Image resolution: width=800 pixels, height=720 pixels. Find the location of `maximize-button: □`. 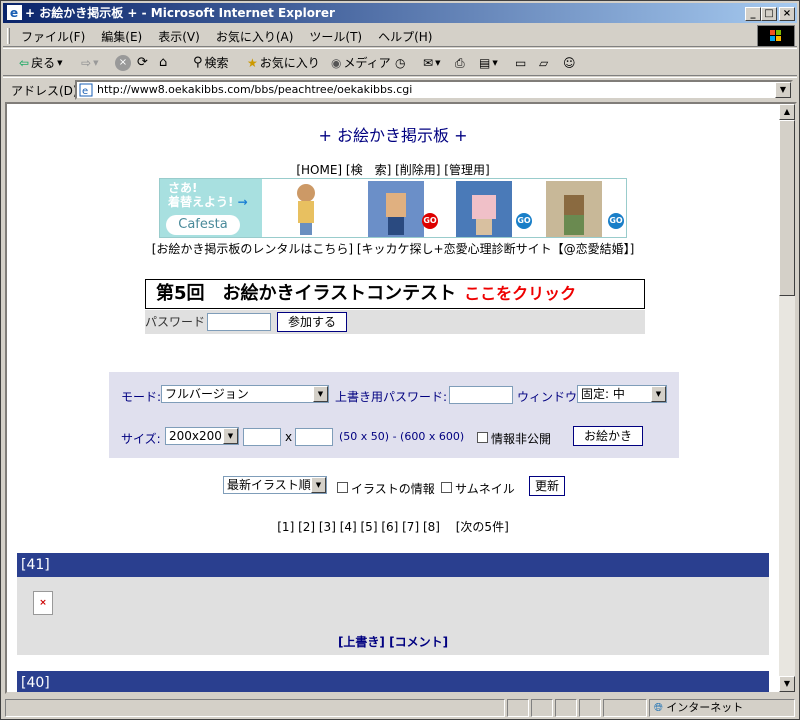

maximize-button: □ is located at coordinates (769, 14).